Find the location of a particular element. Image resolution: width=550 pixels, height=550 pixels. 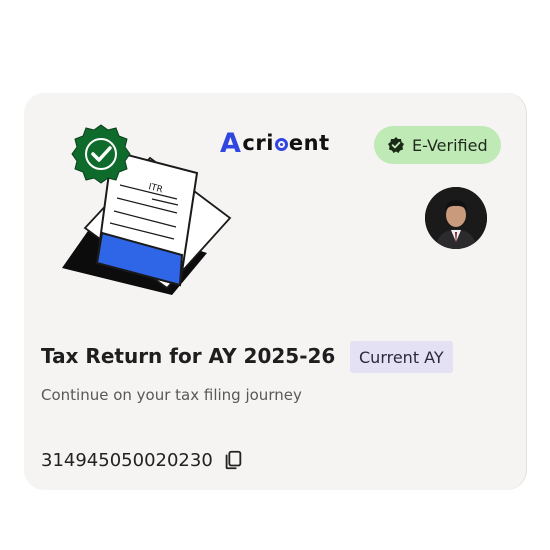

subtitle: Continue on your tax filing journey is located at coordinates (171, 395).